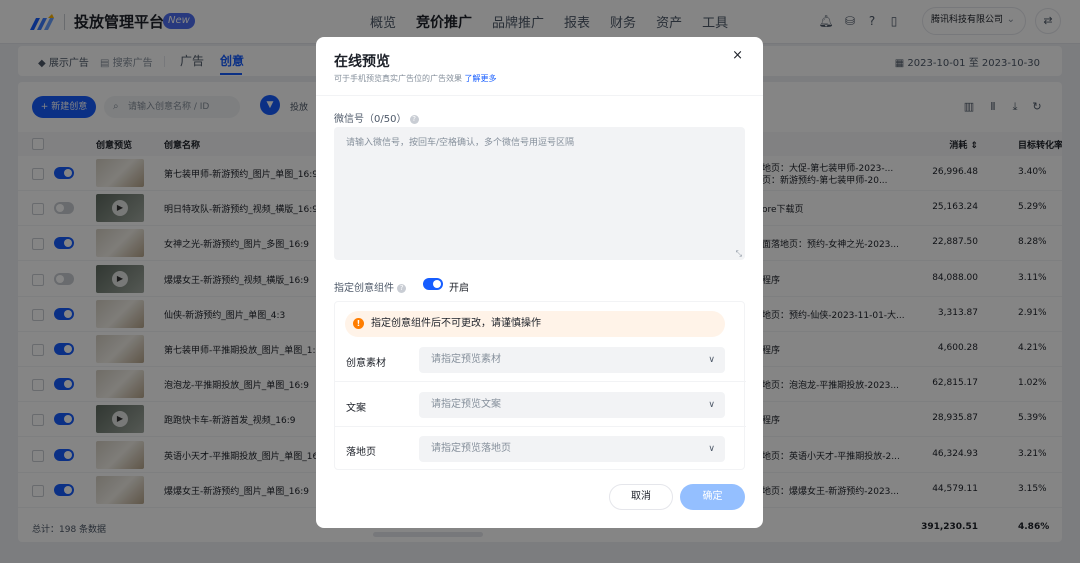  What do you see at coordinates (364, 288) in the screenshot?
I see `component-label-text: 指定创意组件` at bounding box center [364, 288].